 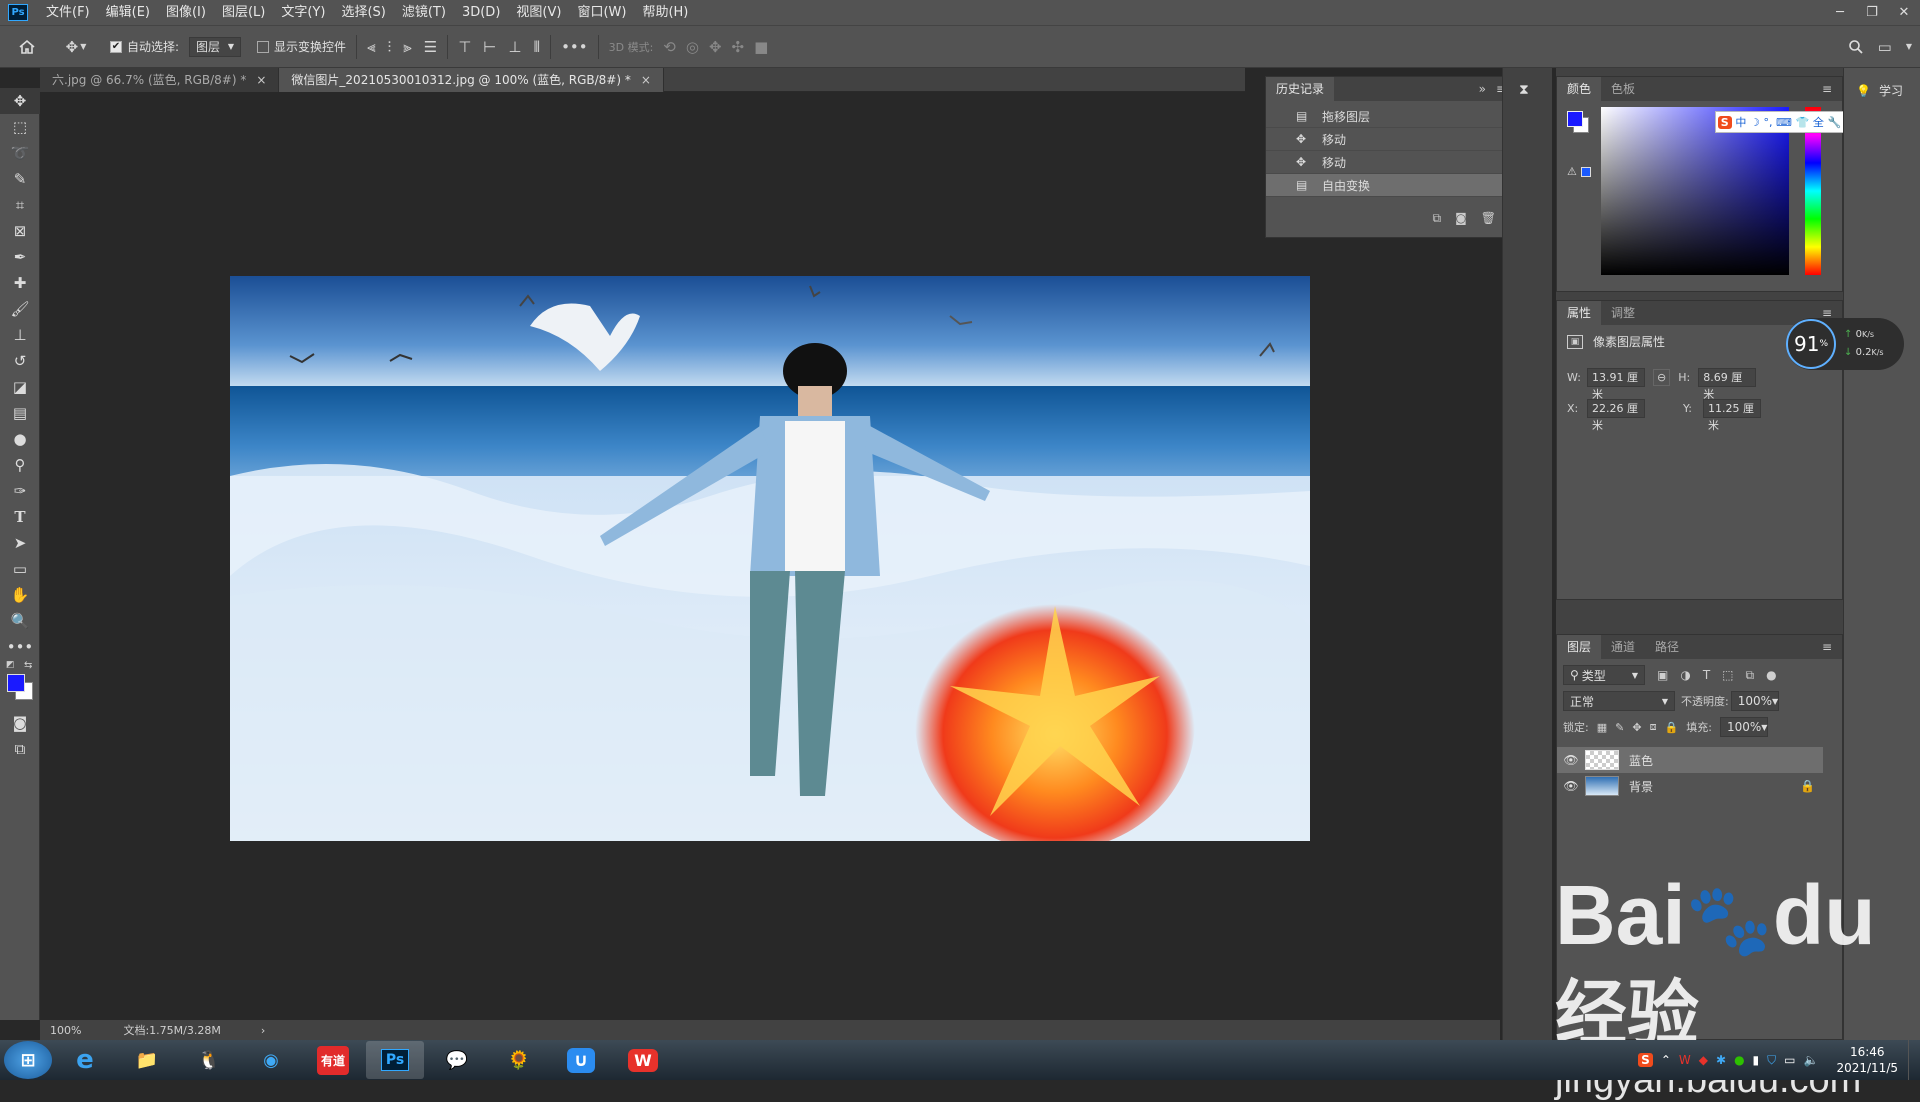 I want to click on gamut-warning-icon: ⚠, so click(x=1572, y=171).